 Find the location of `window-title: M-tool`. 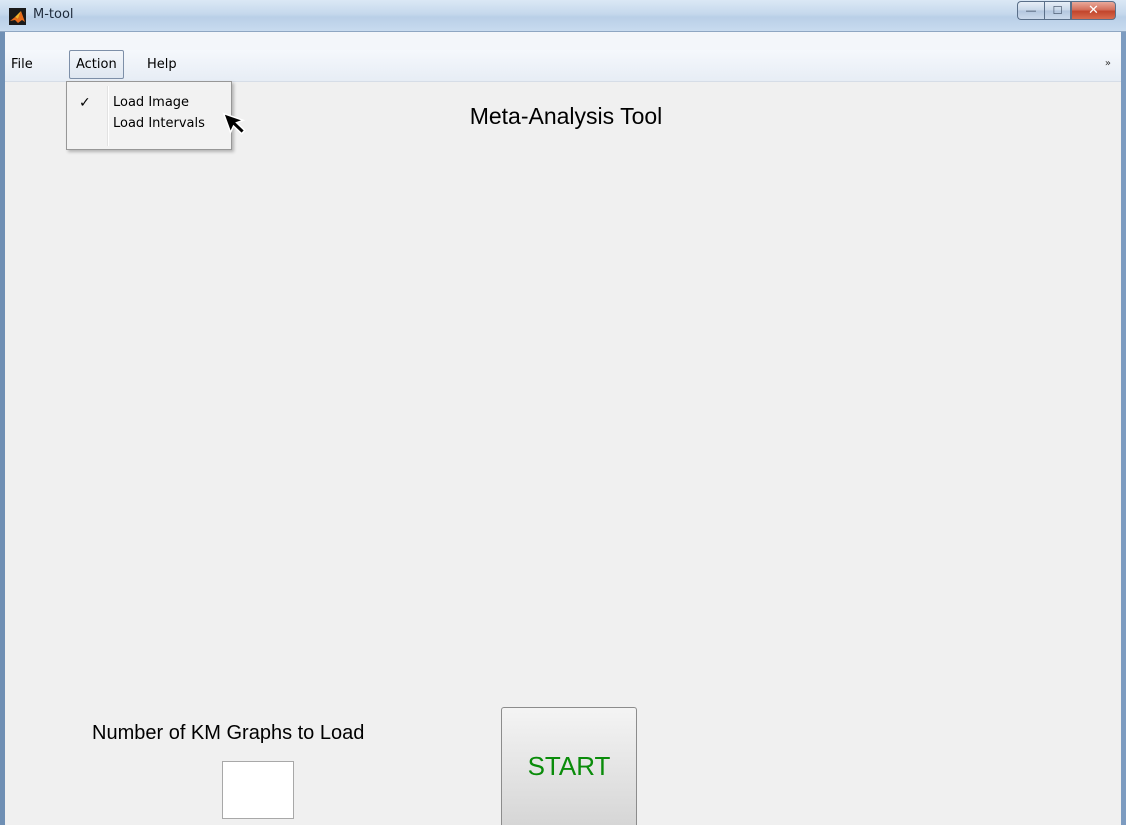

window-title: M-tool is located at coordinates (53, 14).